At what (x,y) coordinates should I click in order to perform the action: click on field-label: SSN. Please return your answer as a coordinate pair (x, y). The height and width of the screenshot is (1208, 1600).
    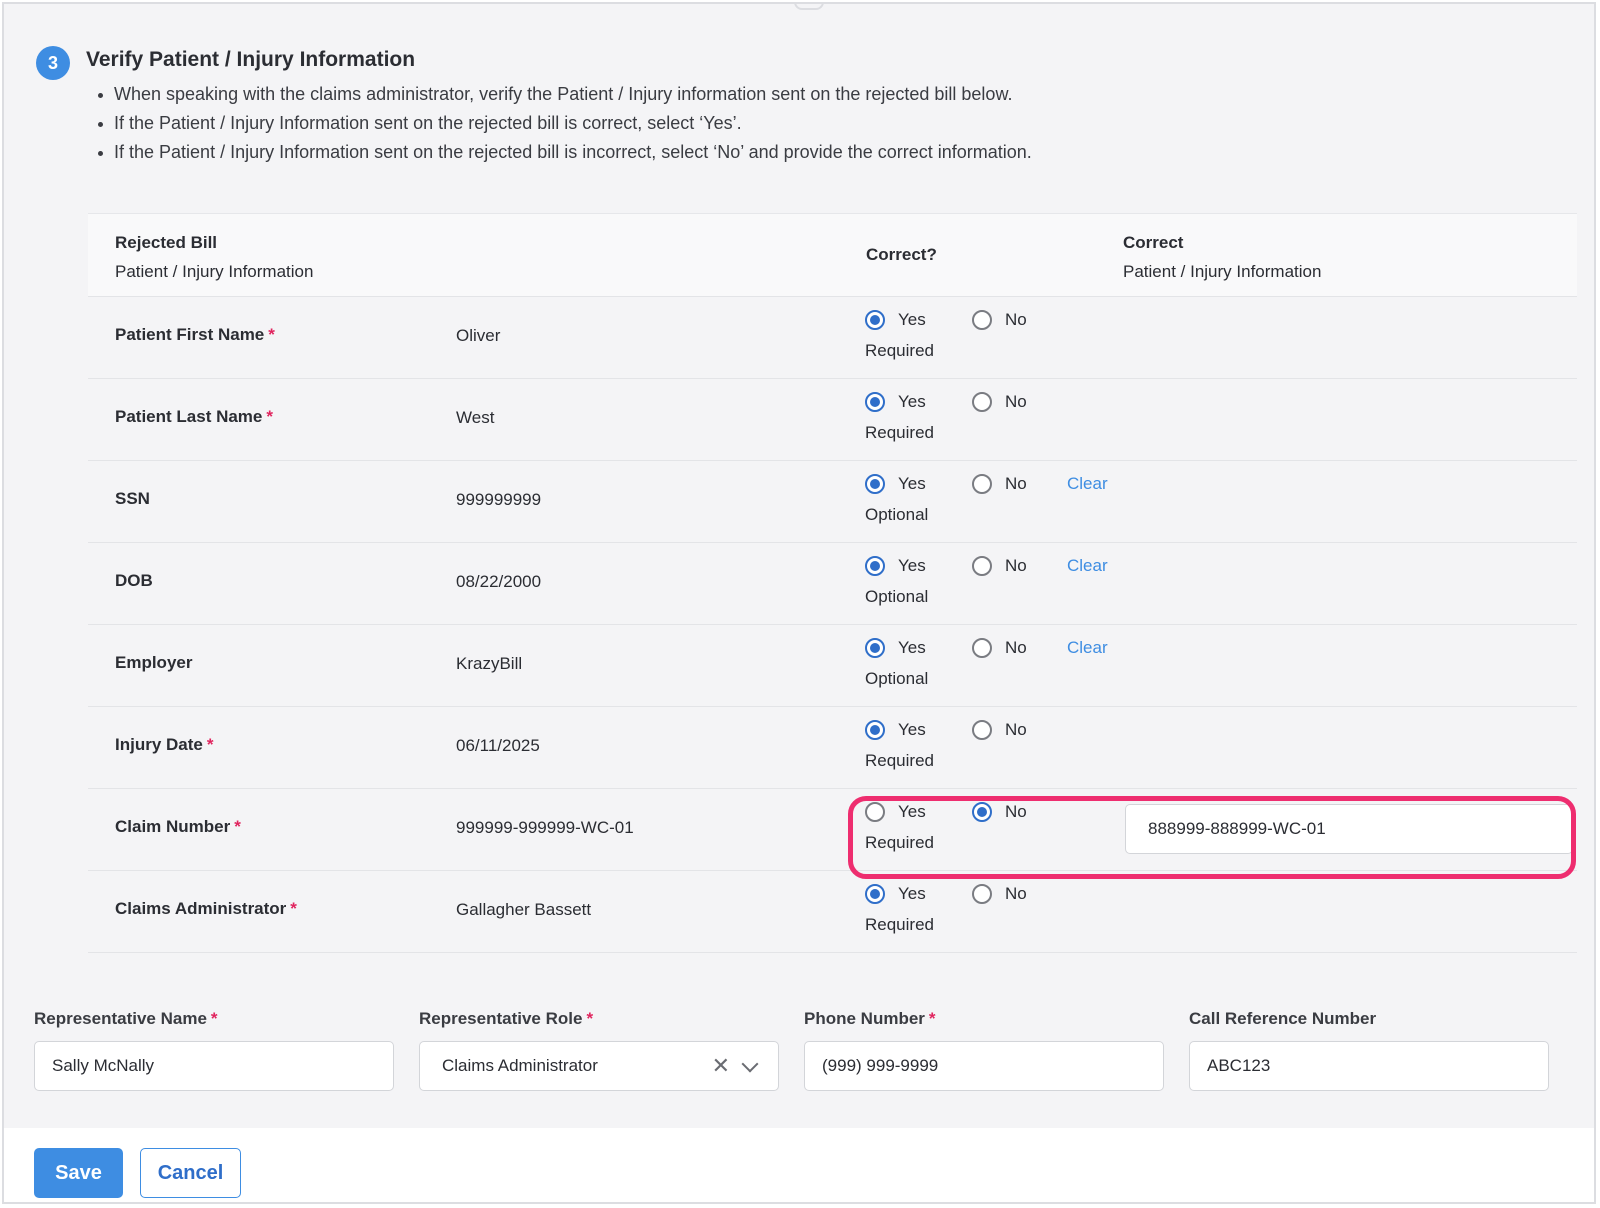
    Looking at the image, I should click on (132, 499).